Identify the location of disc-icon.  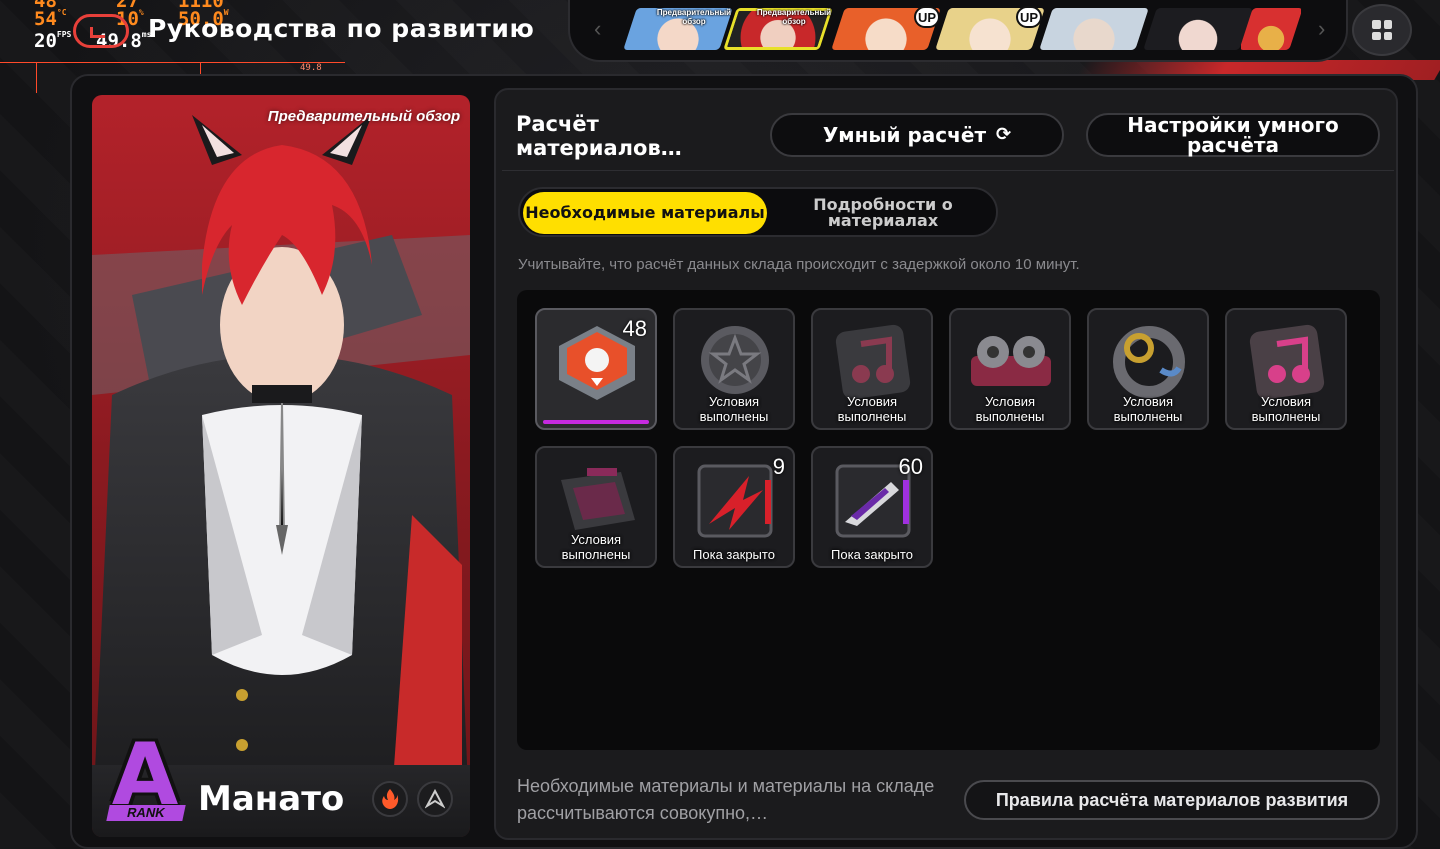
(735, 360).